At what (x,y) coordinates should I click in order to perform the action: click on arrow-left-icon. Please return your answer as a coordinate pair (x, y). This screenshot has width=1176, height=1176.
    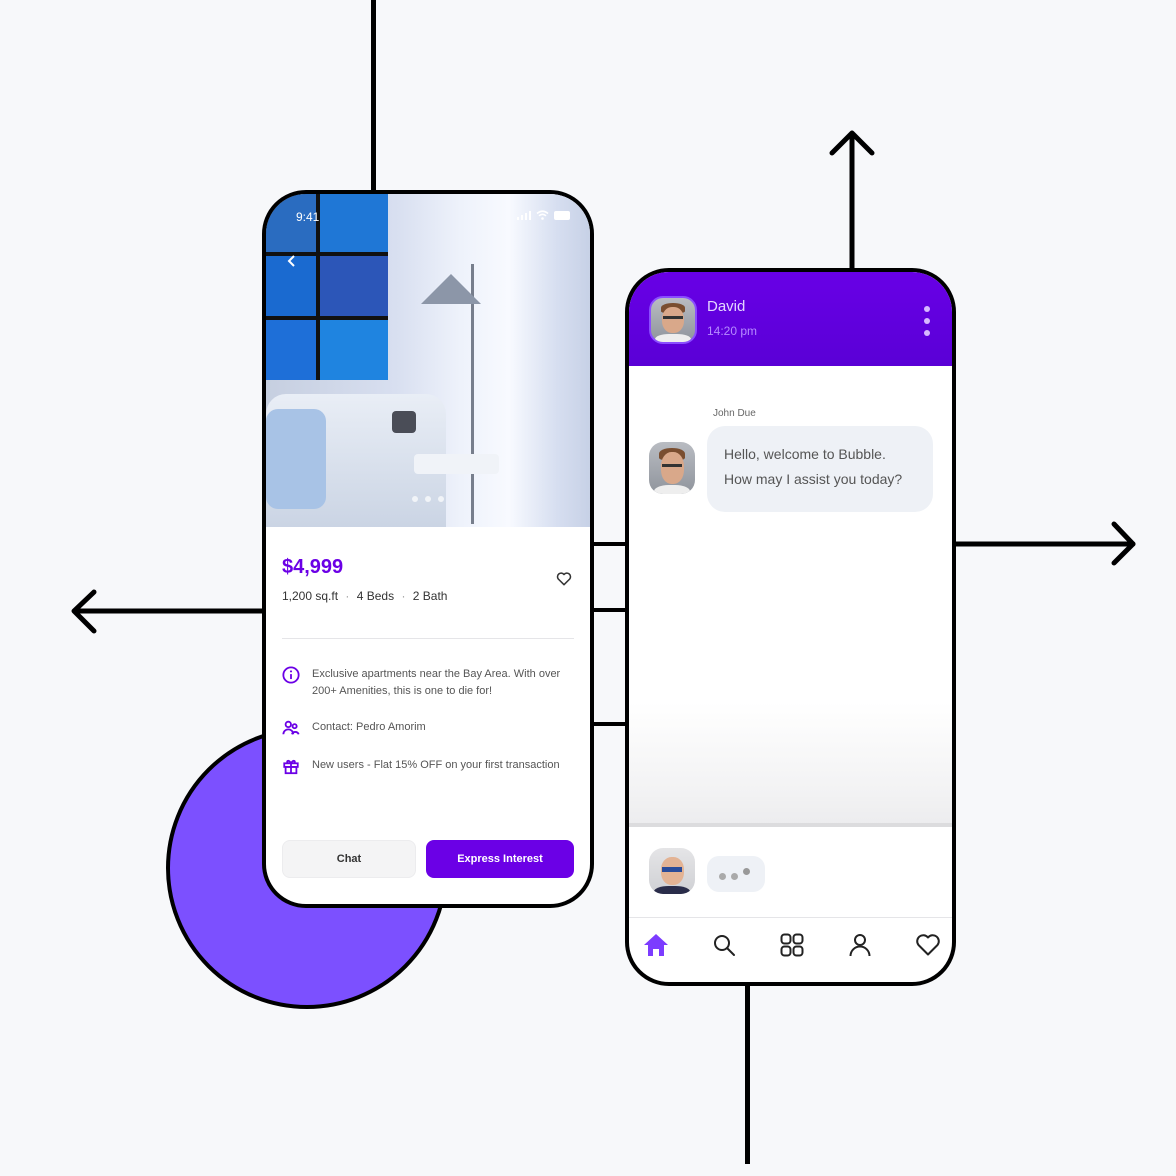
    Looking at the image, I should click on (169, 611).